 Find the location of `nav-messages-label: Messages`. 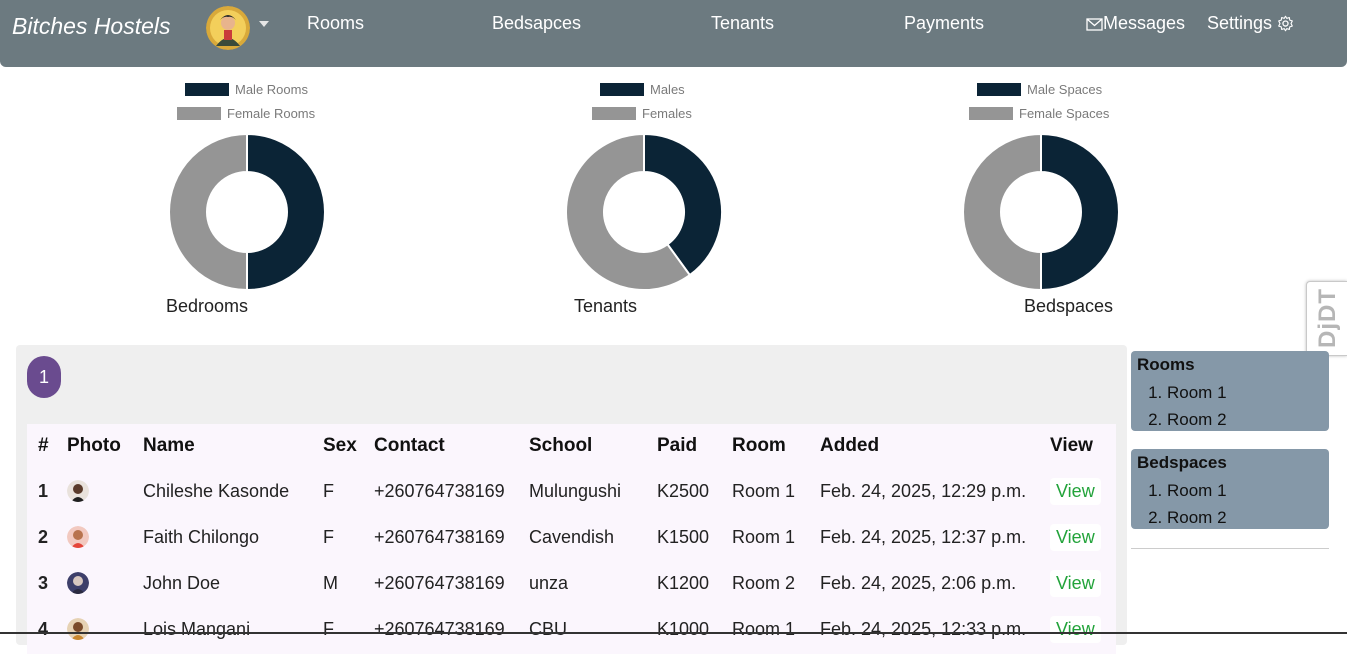

nav-messages-label: Messages is located at coordinates (1144, 23).